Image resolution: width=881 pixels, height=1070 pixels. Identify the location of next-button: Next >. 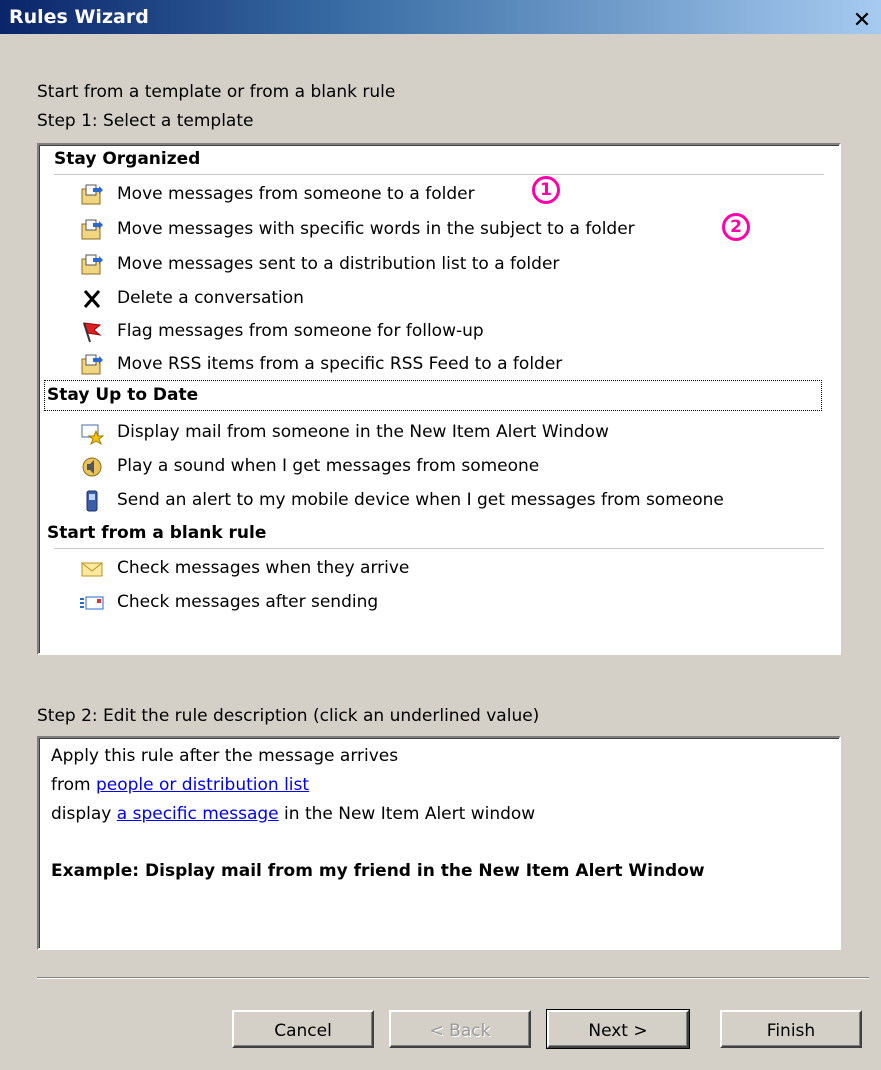
(618, 1029).